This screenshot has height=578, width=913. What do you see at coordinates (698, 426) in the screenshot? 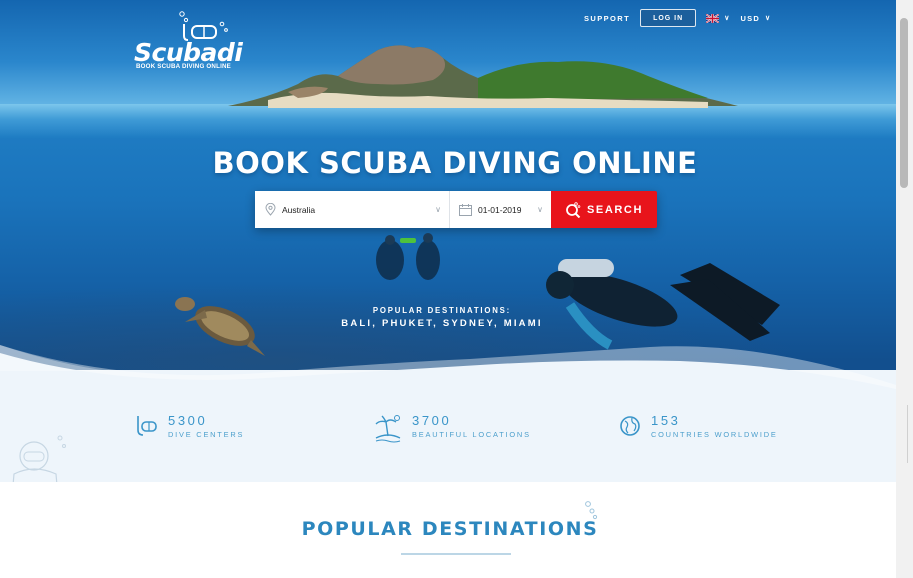
I see `stat-countries: 153 COUNTRIES WORLDWIDE` at bounding box center [698, 426].